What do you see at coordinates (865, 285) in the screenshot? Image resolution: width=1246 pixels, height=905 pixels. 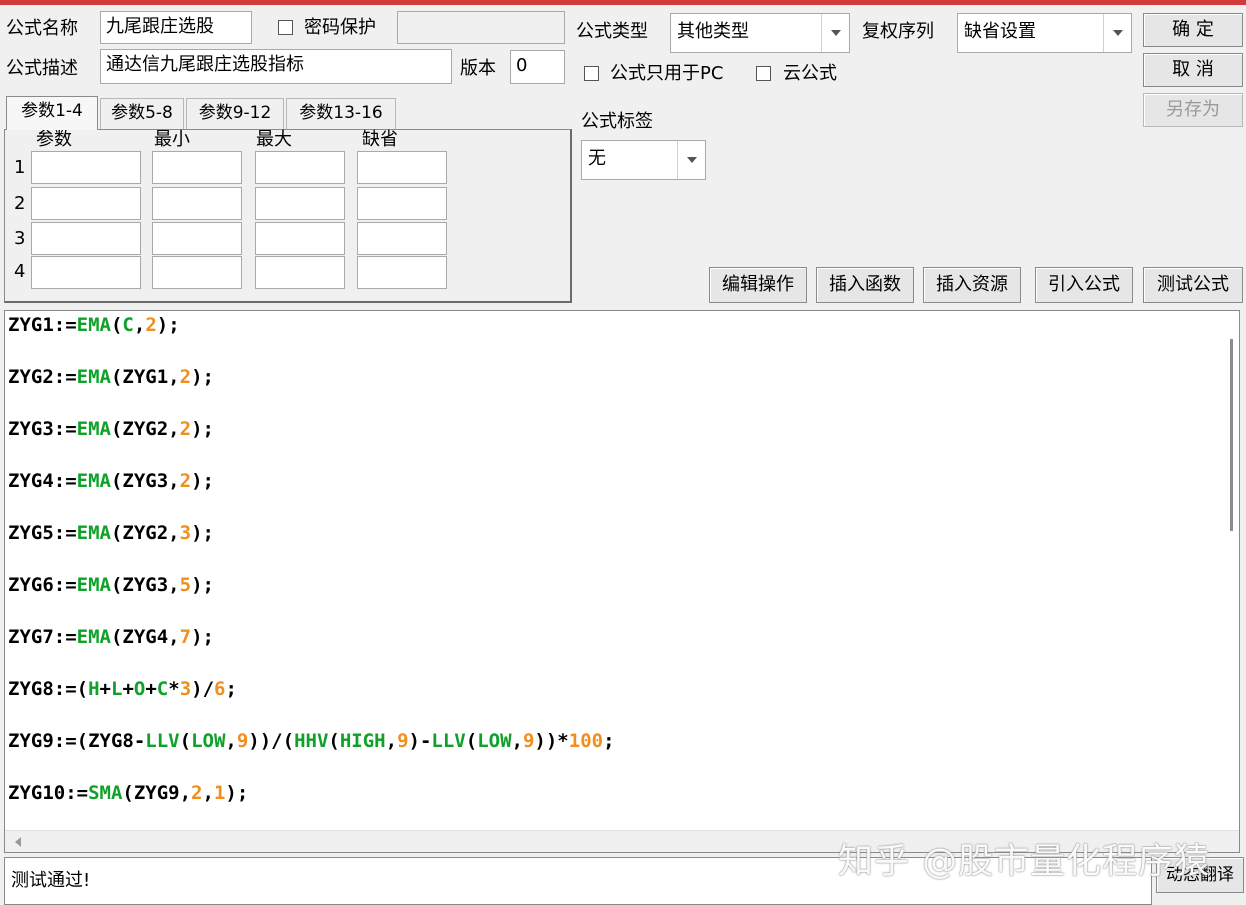 I see `insert-function-button: 插入函数` at bounding box center [865, 285].